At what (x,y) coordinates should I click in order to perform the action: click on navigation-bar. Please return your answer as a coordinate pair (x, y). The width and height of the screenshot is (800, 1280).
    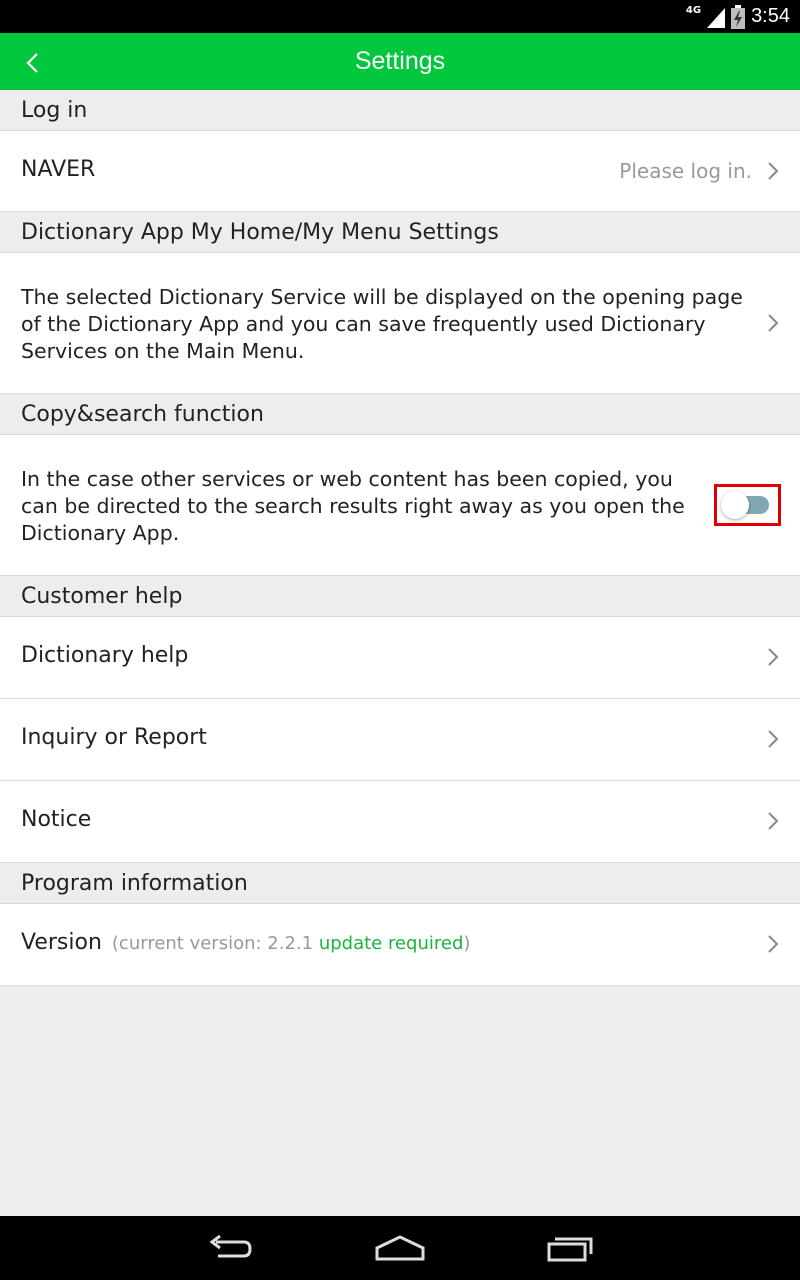
    Looking at the image, I should click on (400, 1248).